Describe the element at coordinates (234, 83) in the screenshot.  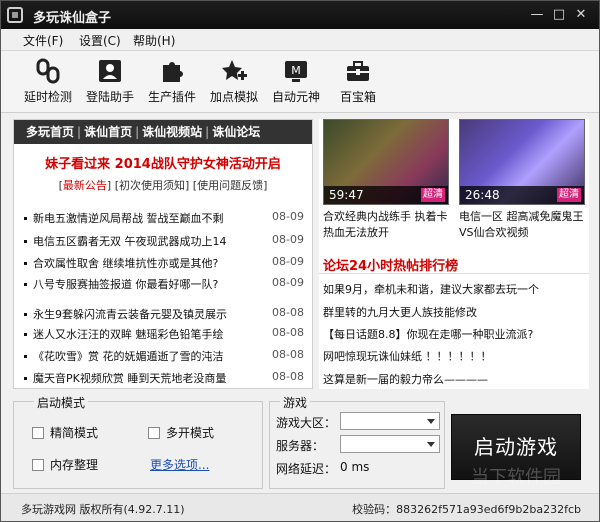
I see `tool-stat-simulator: 加点模拟` at that location.